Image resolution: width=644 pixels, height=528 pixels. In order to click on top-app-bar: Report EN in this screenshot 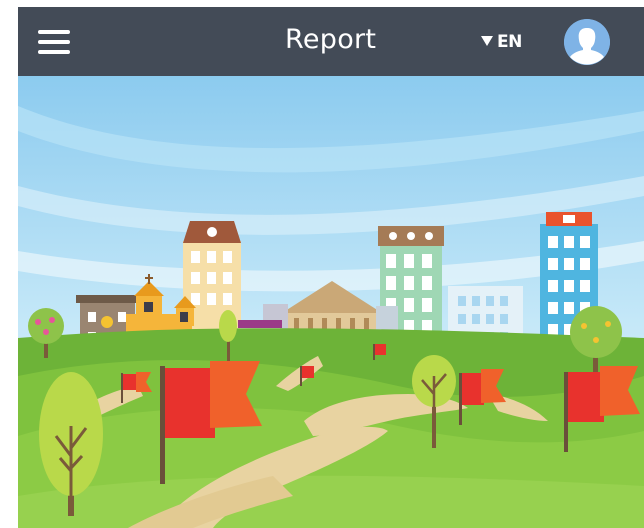, I will do `click(331, 41)`.